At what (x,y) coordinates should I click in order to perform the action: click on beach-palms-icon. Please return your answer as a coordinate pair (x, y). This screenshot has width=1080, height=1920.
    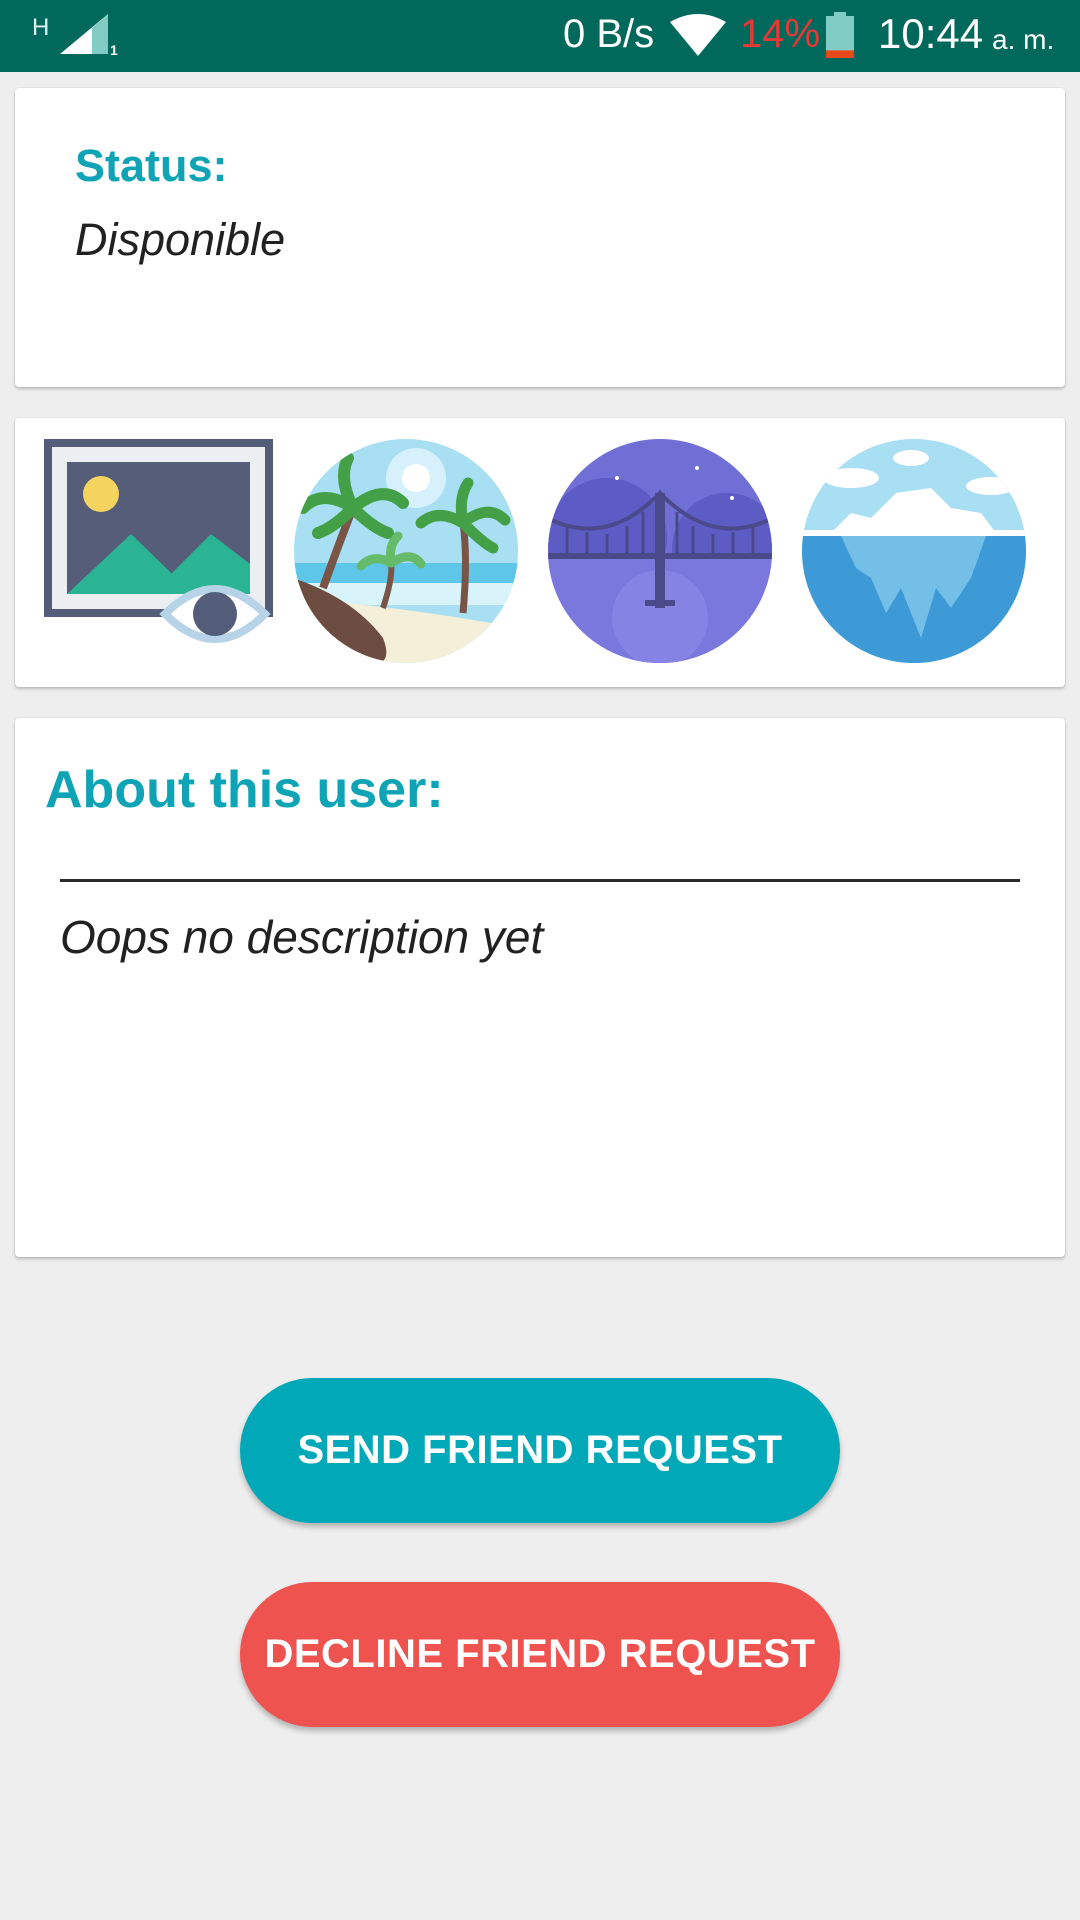
    Looking at the image, I should click on (406, 551).